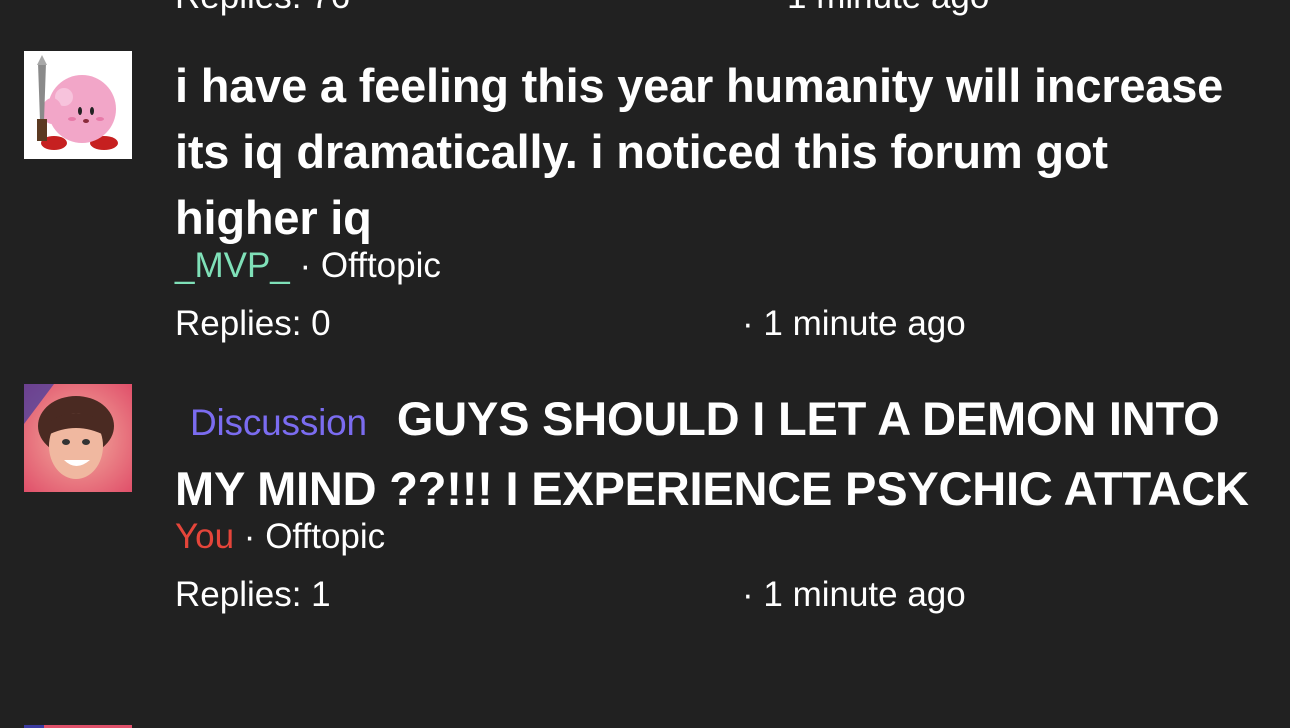 The width and height of the screenshot is (1290, 728). What do you see at coordinates (78, 105) in the screenshot?
I see `kirby-with-knife-avatar` at bounding box center [78, 105].